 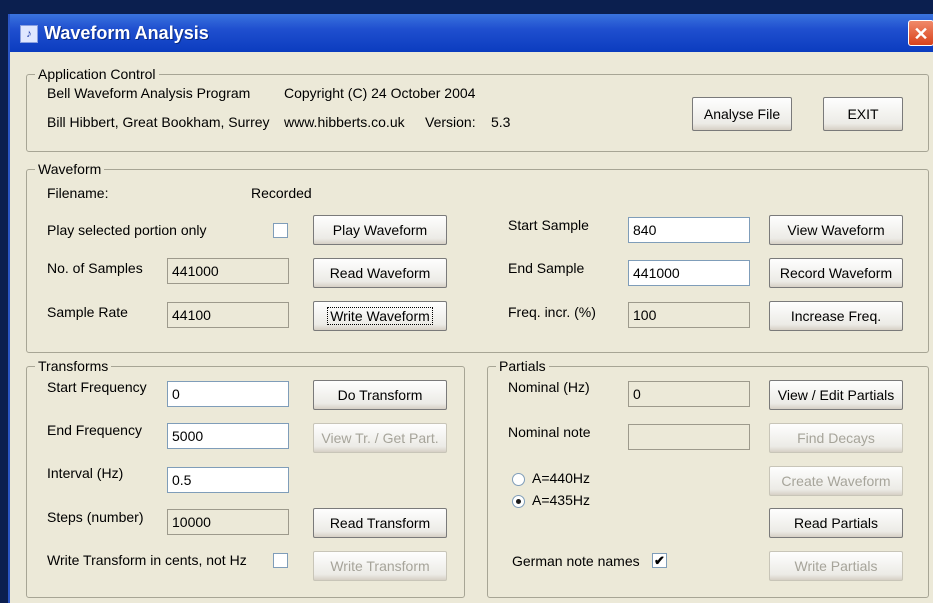 I want to click on end-frequency-label: End Frequency, so click(x=94, y=430).